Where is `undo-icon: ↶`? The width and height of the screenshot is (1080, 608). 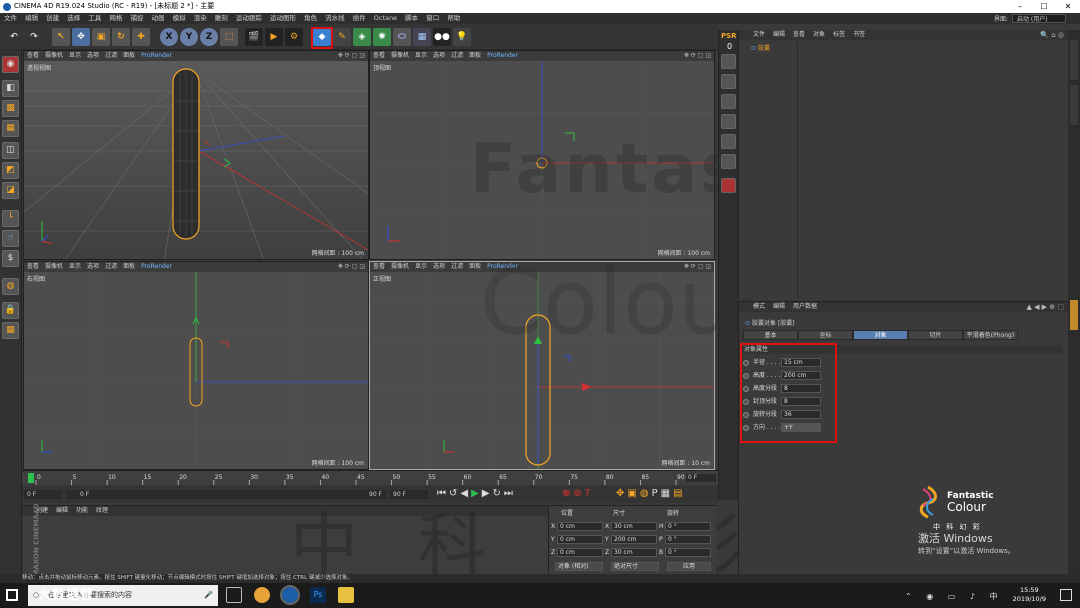 undo-icon: ↶ is located at coordinates (14, 37).